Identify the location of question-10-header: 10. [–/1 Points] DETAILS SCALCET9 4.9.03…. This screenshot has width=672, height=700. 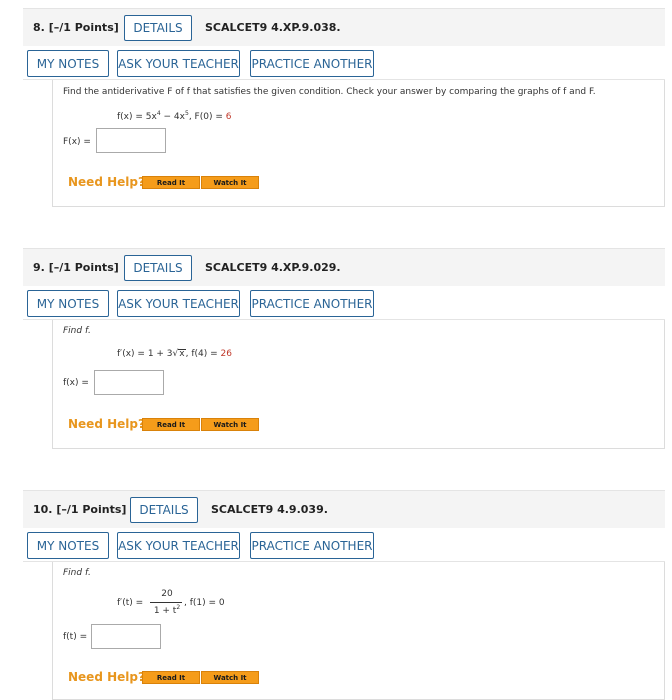
(344, 509).